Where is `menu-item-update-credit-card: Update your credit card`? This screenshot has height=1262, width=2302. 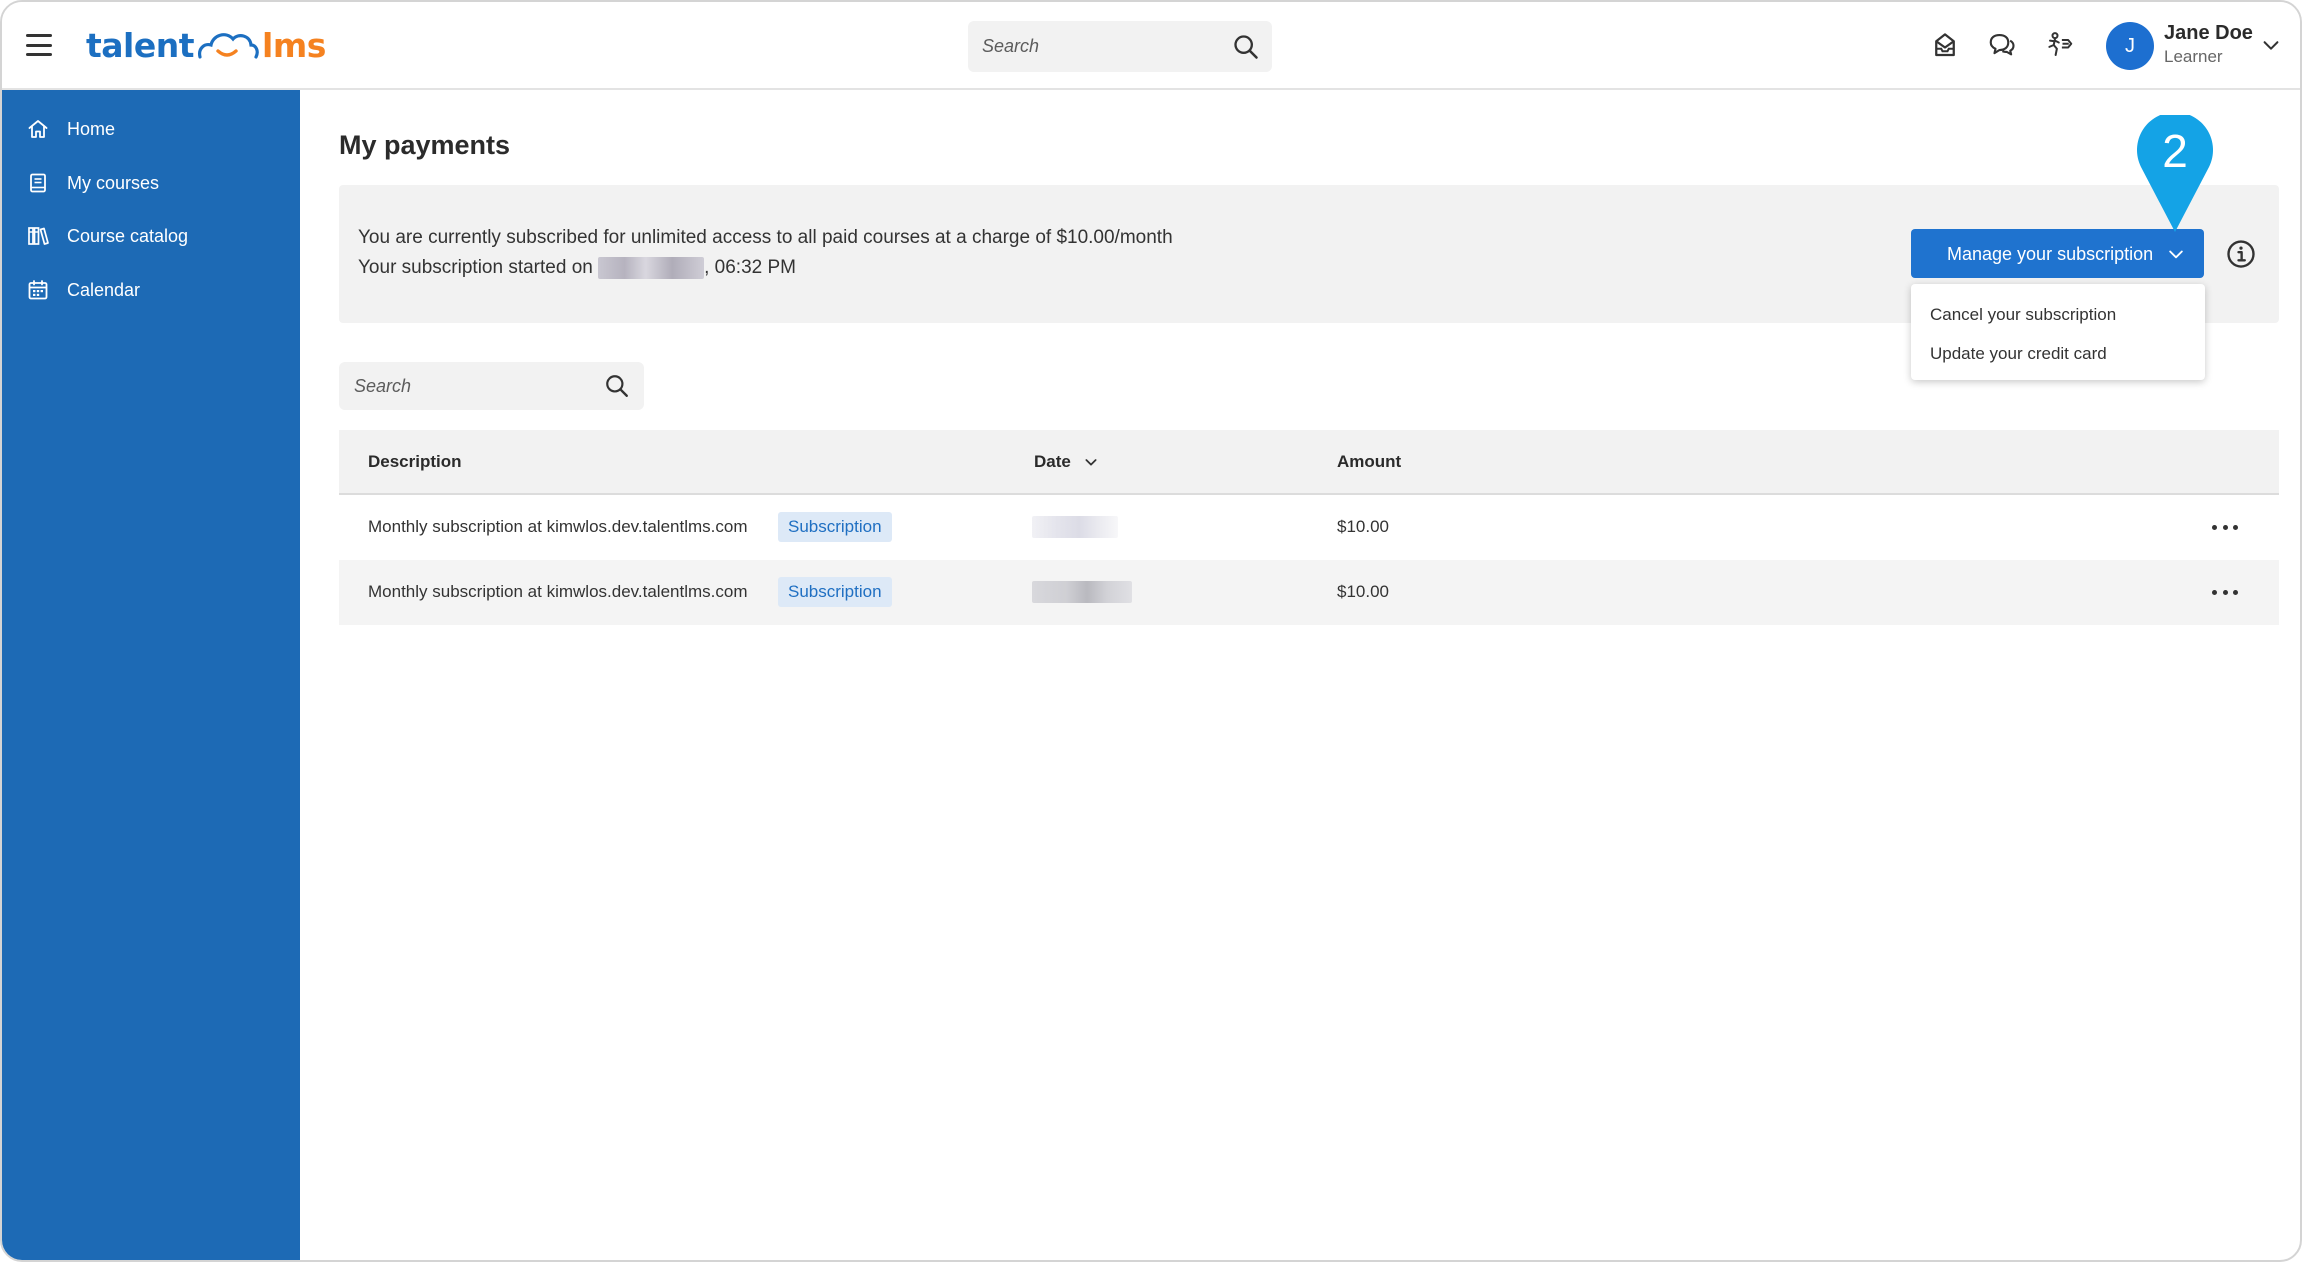
menu-item-update-credit-card: Update your credit card is located at coordinates (2018, 354).